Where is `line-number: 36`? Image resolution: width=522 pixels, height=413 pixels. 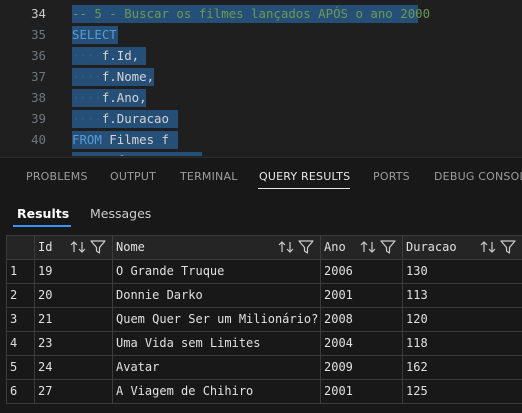 line-number: 36 is located at coordinates (38, 55).